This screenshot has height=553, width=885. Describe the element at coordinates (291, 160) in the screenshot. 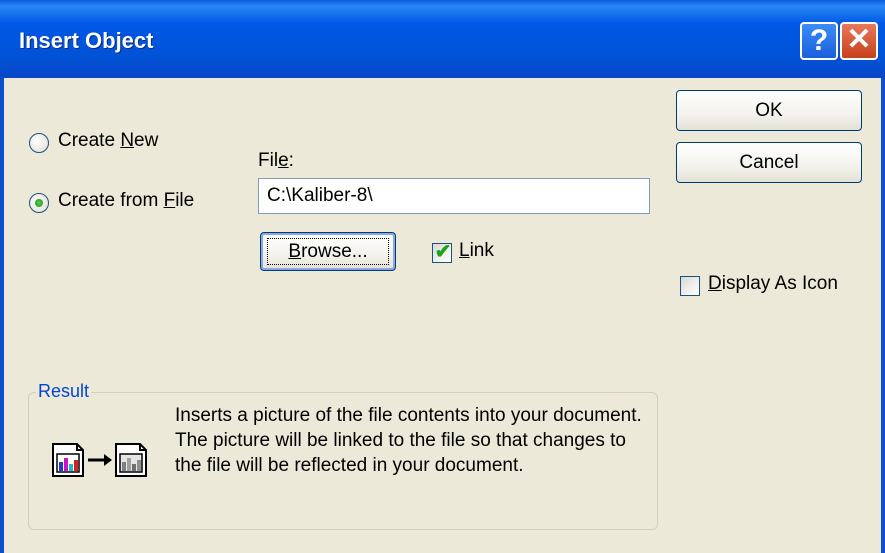

I see `file-label-suffix: :` at that location.